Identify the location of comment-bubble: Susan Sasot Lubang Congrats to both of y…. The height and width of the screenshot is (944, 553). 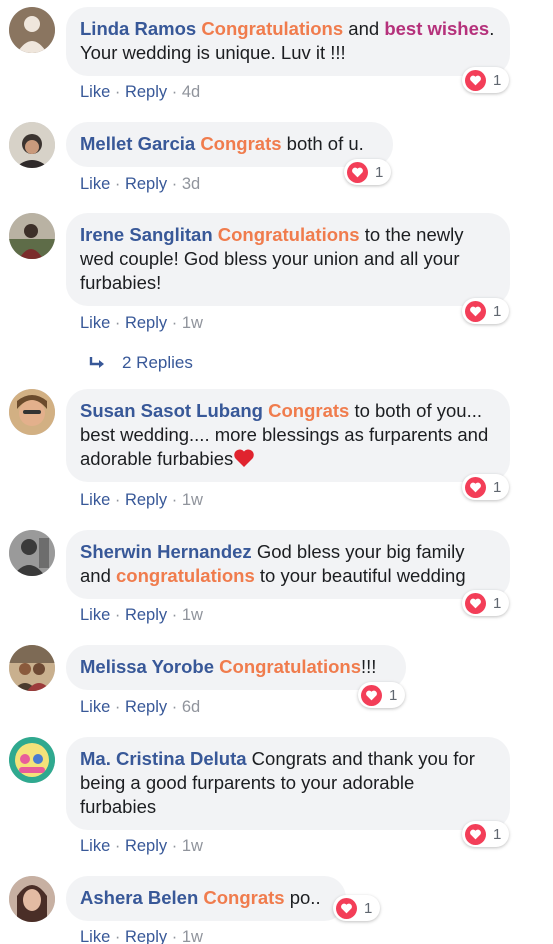
(288, 435).